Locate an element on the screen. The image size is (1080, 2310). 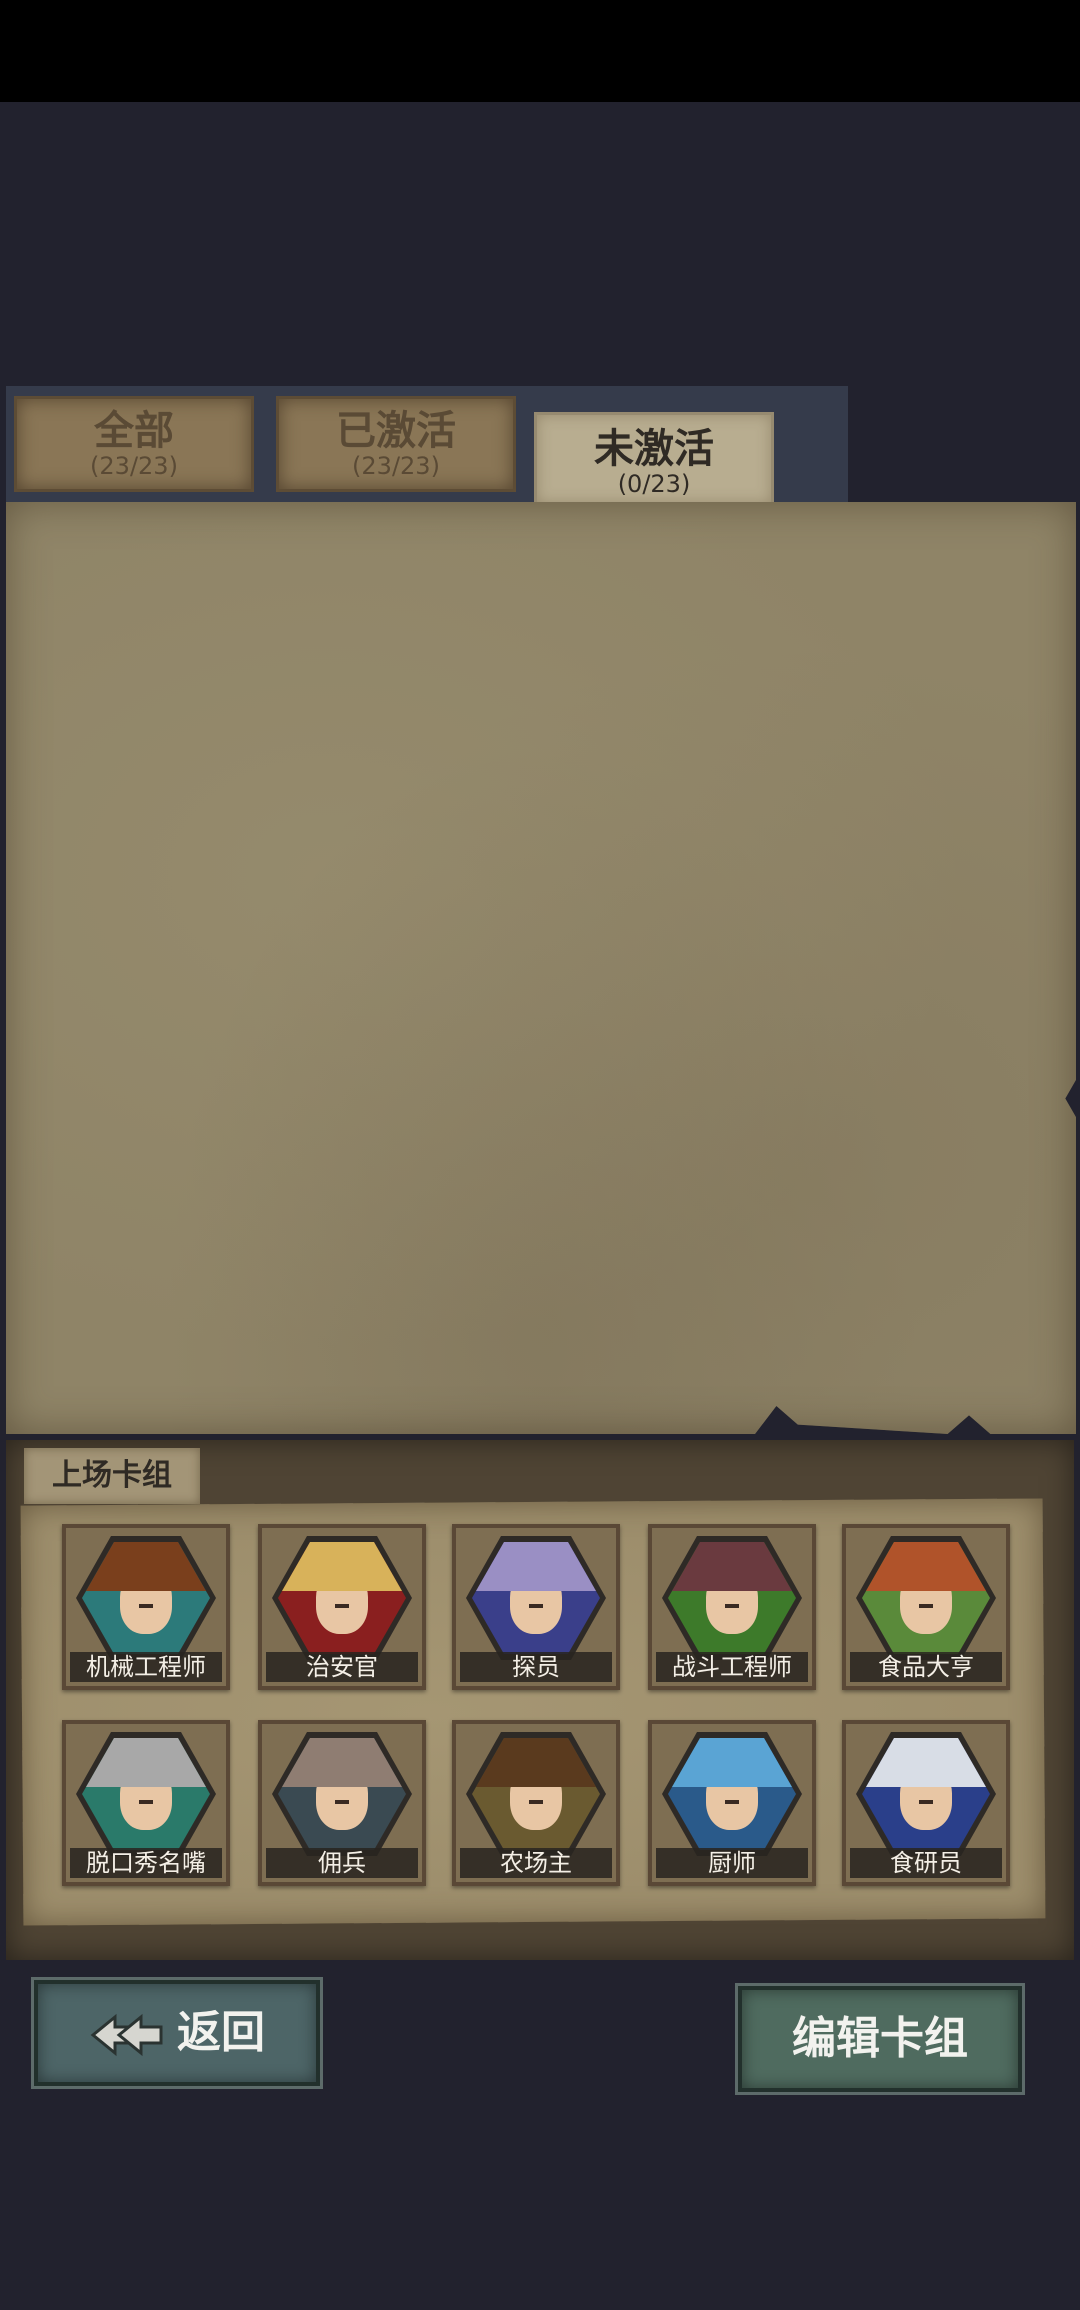
tab-activated: 已激活 (23/23) is located at coordinates (396, 444).